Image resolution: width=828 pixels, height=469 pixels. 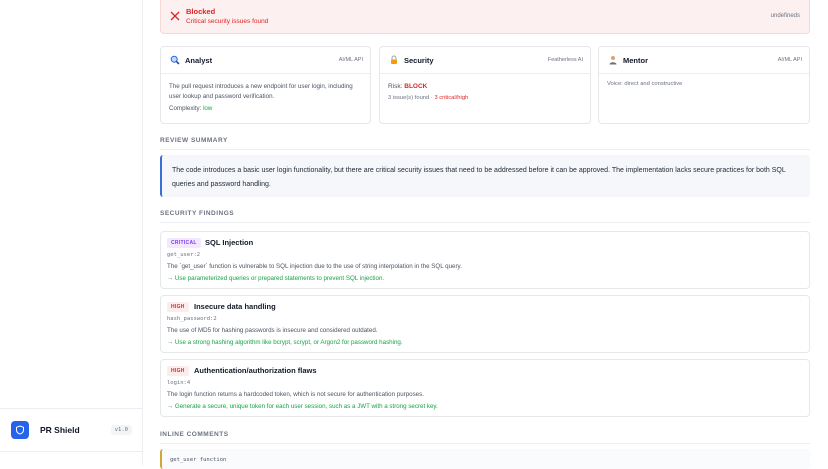 I want to click on complexity-value: low, so click(x=208, y=108).